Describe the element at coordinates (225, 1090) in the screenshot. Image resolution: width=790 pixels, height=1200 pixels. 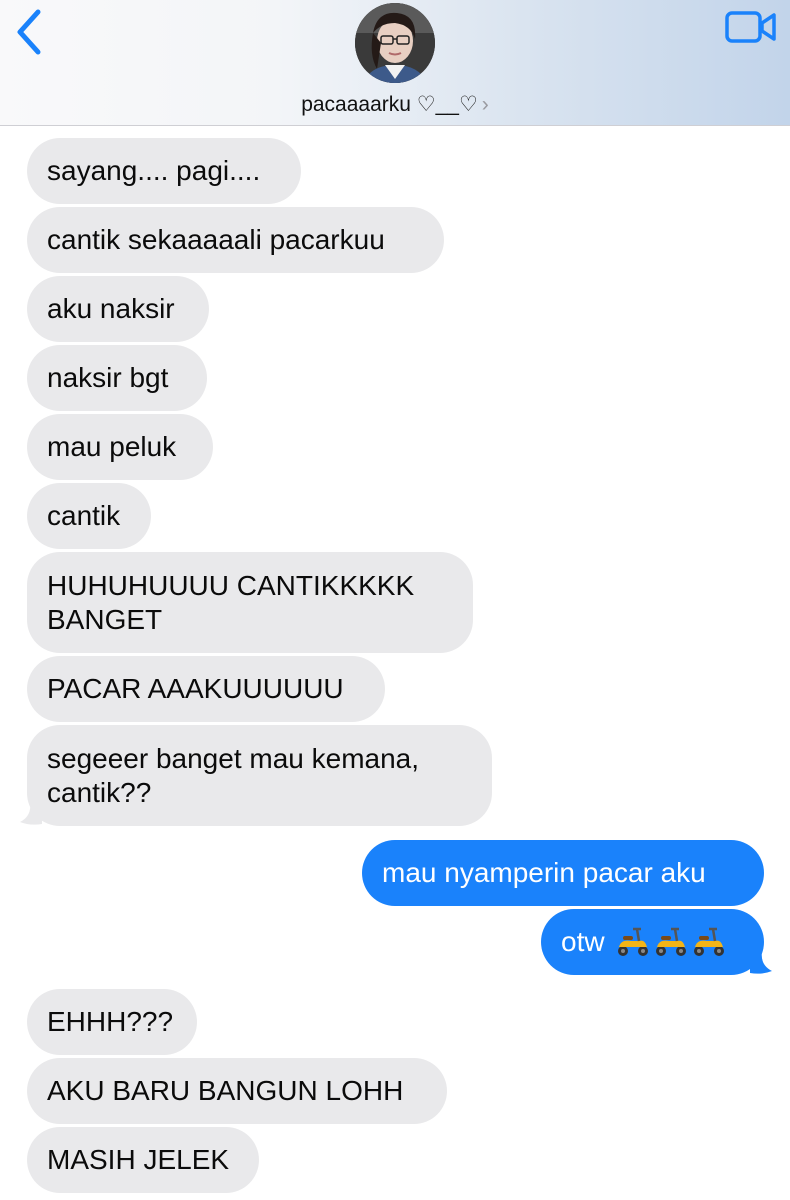
I see `message-text: AKU BARU BANGUN LOHH` at that location.